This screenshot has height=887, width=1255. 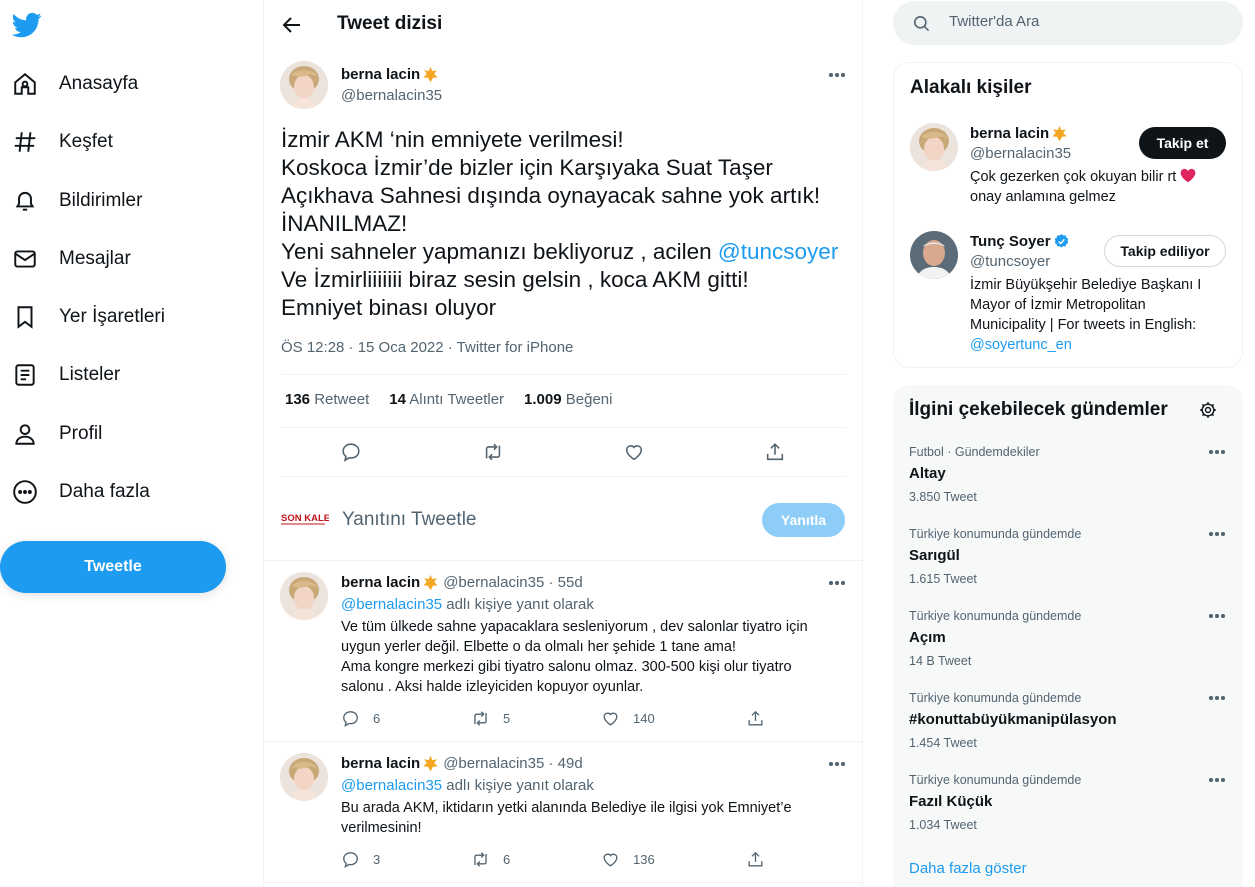 I want to click on page-header: Tweet dizisi, so click(x=563, y=25).